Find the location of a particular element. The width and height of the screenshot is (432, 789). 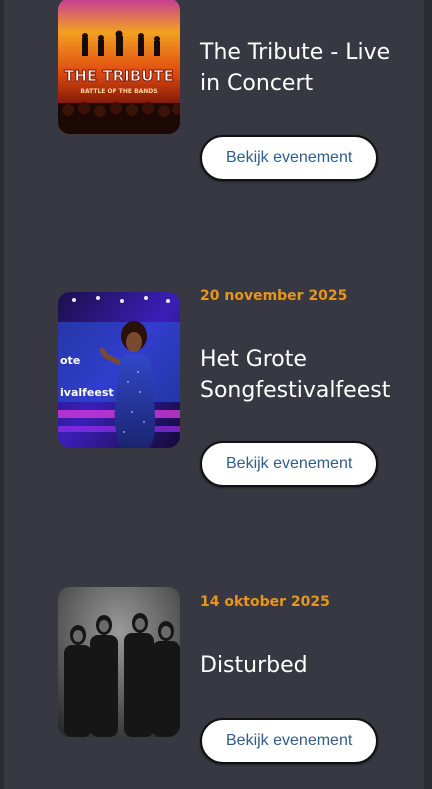

songfestival-photo: ote ivalfeest is located at coordinates (119, 370).